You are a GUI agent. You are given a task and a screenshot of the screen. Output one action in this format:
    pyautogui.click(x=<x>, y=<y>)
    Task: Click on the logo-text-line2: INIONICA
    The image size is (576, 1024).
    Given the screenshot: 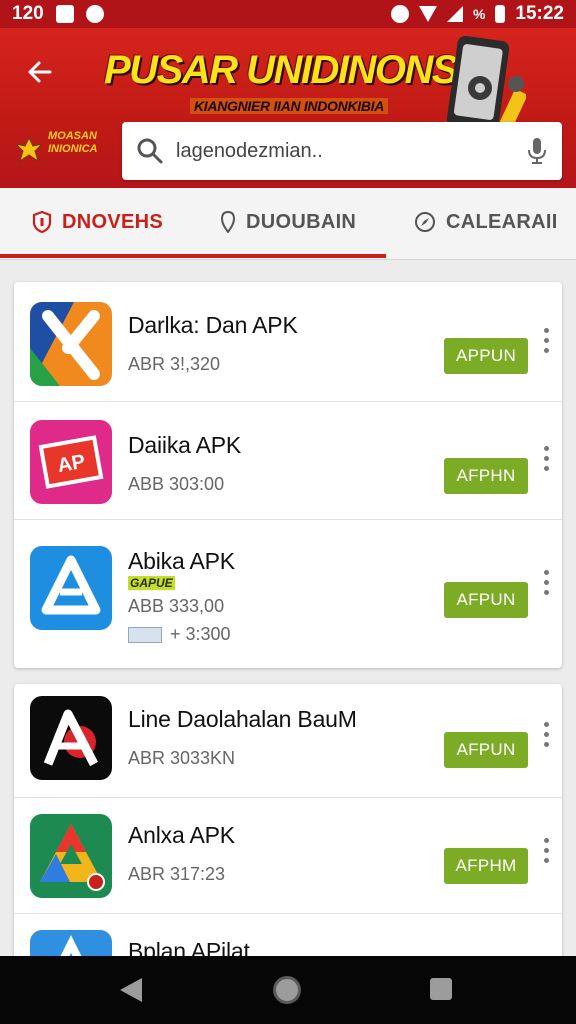 What is the action you would take?
    pyautogui.click(x=73, y=149)
    